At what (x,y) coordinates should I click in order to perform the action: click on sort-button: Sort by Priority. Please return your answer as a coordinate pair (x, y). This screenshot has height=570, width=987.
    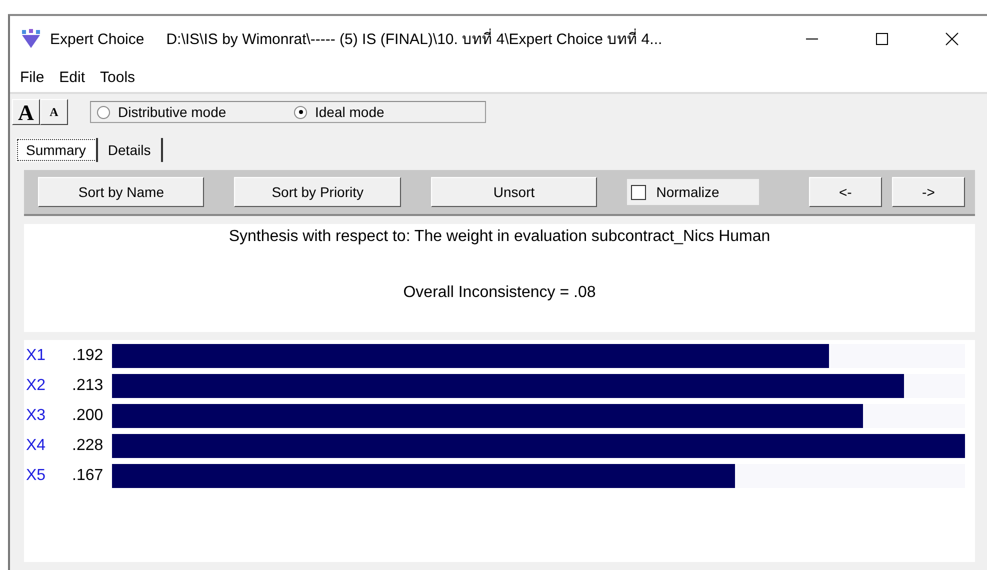
    Looking at the image, I should click on (317, 192).